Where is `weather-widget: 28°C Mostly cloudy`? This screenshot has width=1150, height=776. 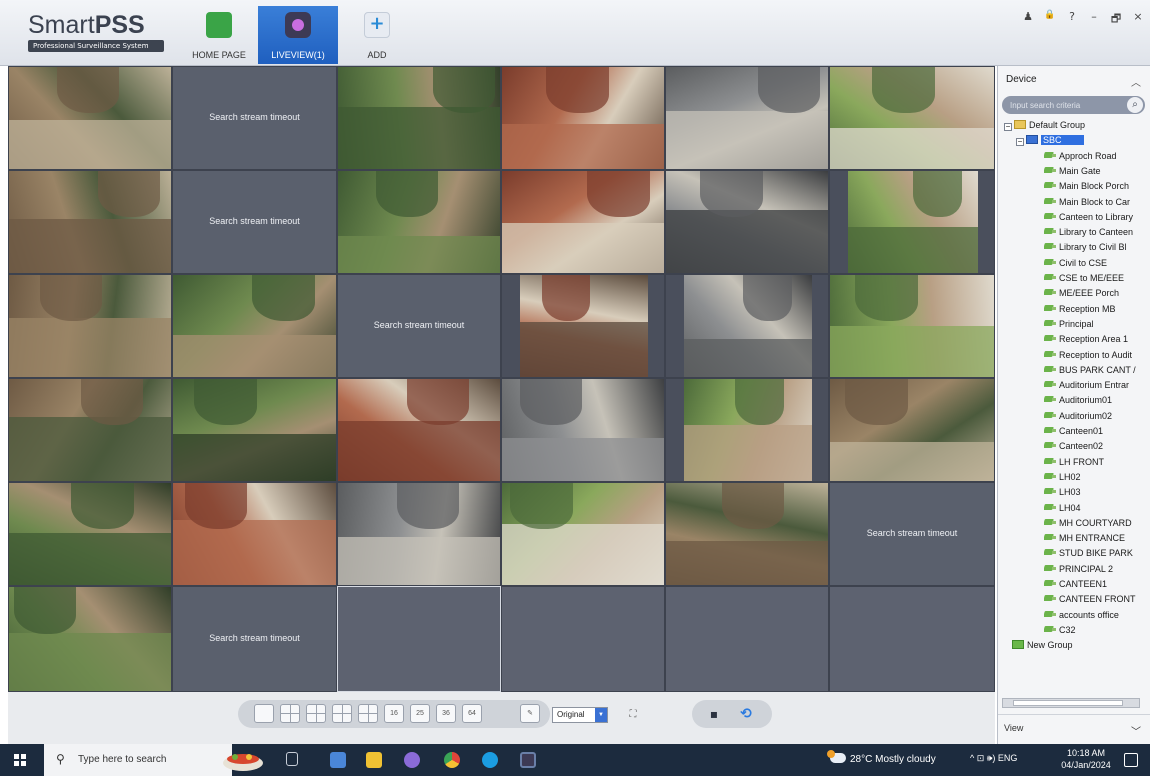
weather-widget: 28°C Mostly cloudy is located at coordinates (881, 757).